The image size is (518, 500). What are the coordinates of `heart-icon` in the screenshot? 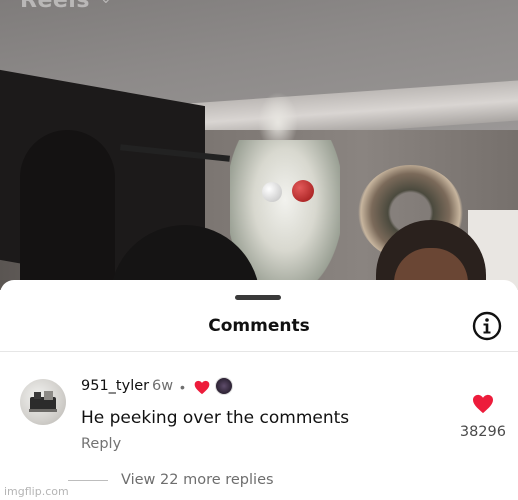 It's located at (483, 404).